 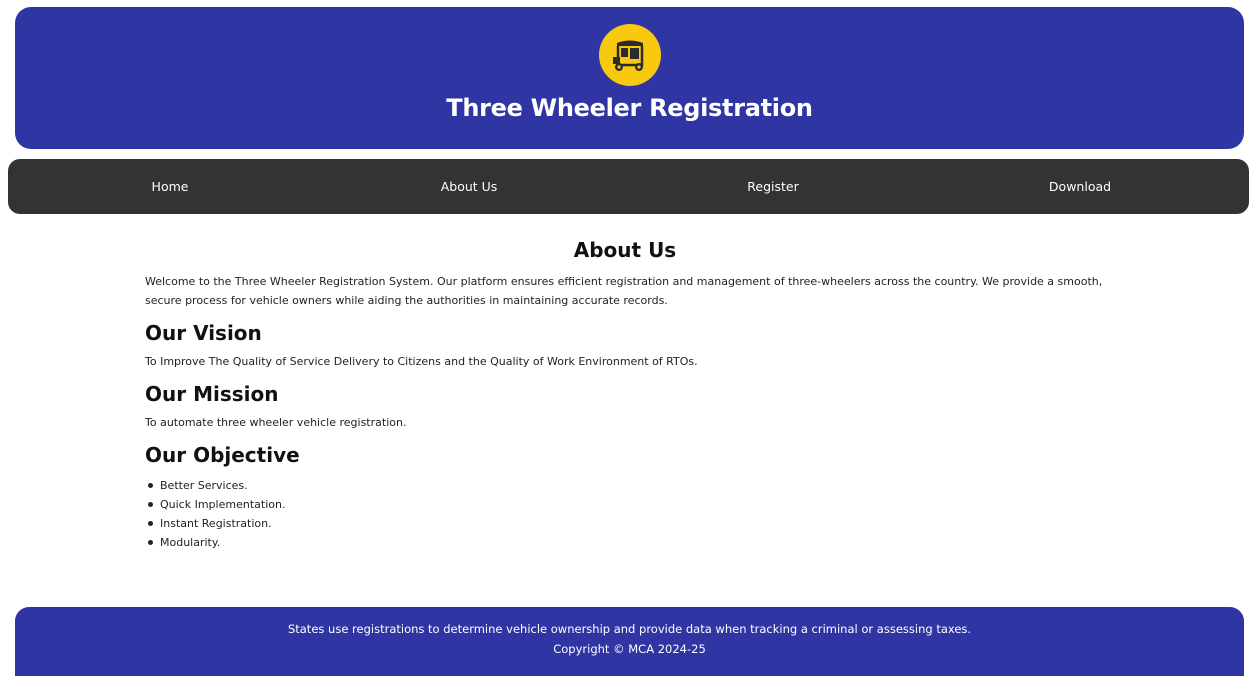 I want to click on copyright-text: Copyright © MCA 2024-25, so click(x=629, y=649).